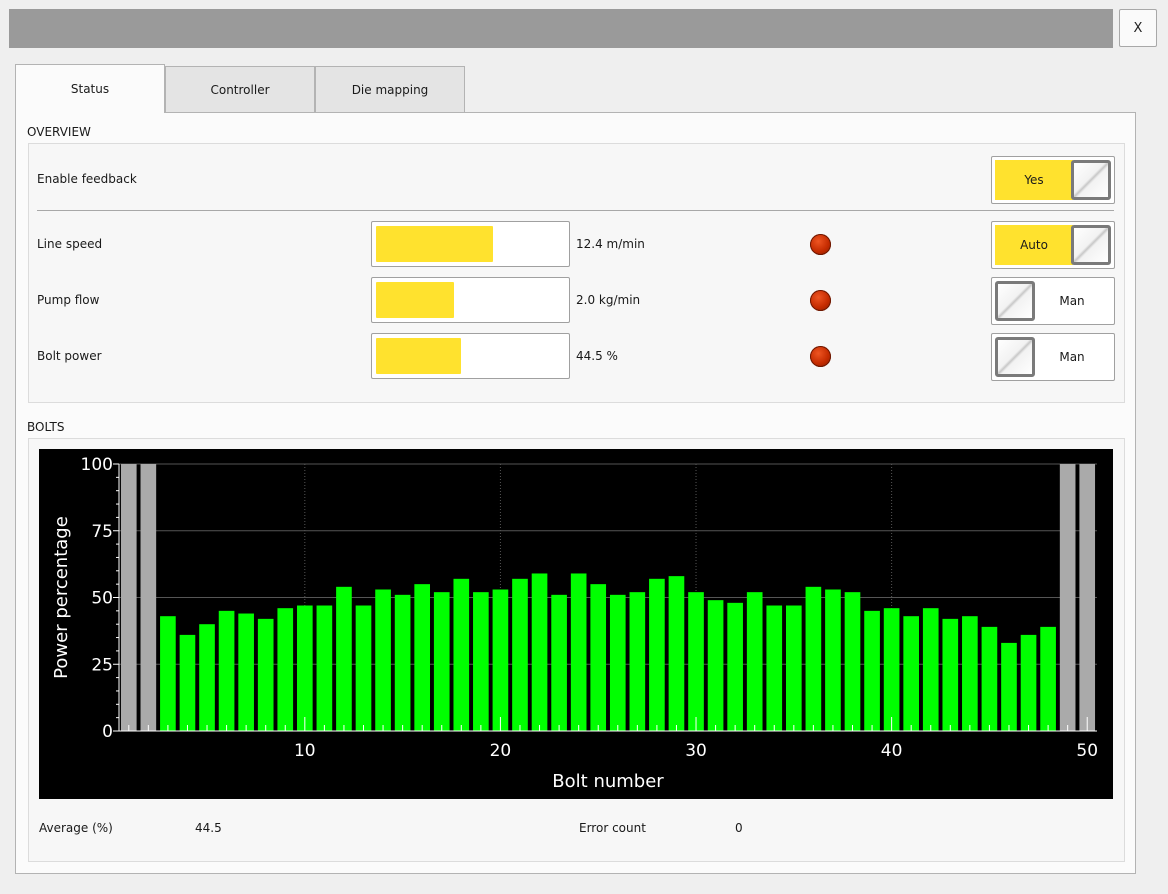 The image size is (1168, 894). I want to click on line-speed-status-indicator, so click(820, 244).